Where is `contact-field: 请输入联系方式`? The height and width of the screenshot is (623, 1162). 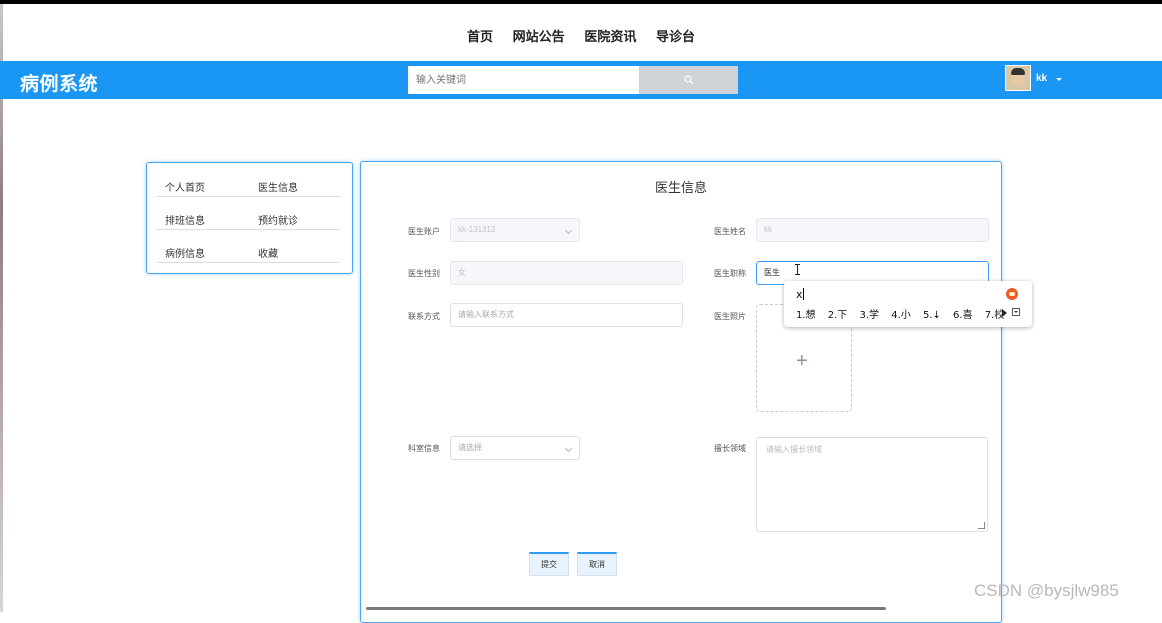 contact-field: 请输入联系方式 is located at coordinates (566, 315).